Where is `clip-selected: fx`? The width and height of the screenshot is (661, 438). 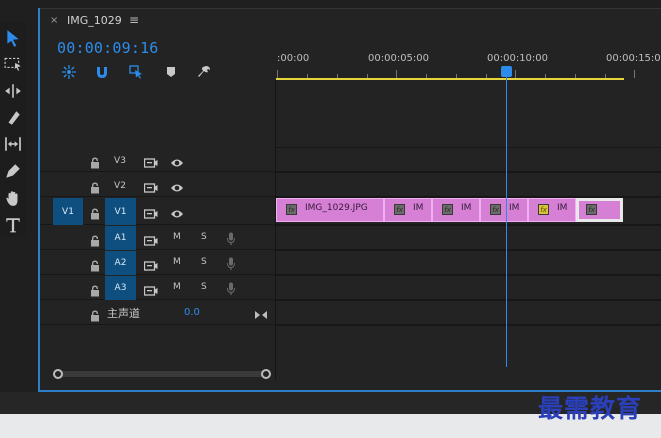 clip-selected: fx is located at coordinates (599, 210).